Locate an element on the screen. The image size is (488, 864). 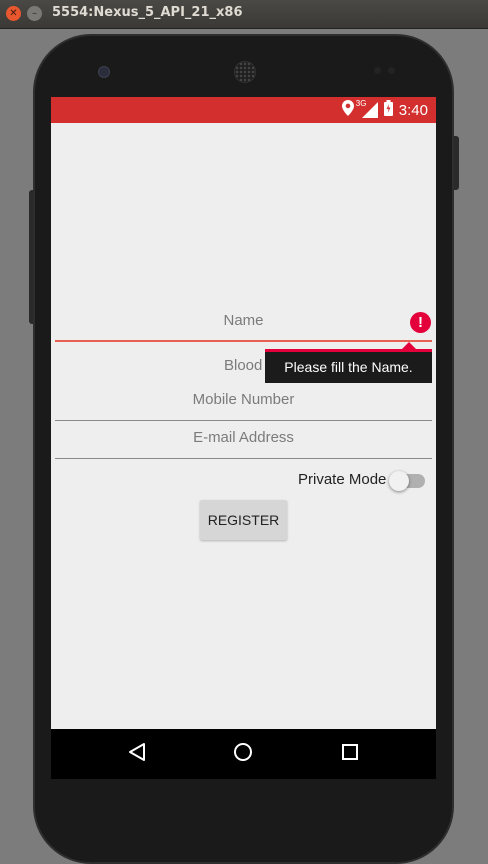
name-field: Name is located at coordinates (243, 323).